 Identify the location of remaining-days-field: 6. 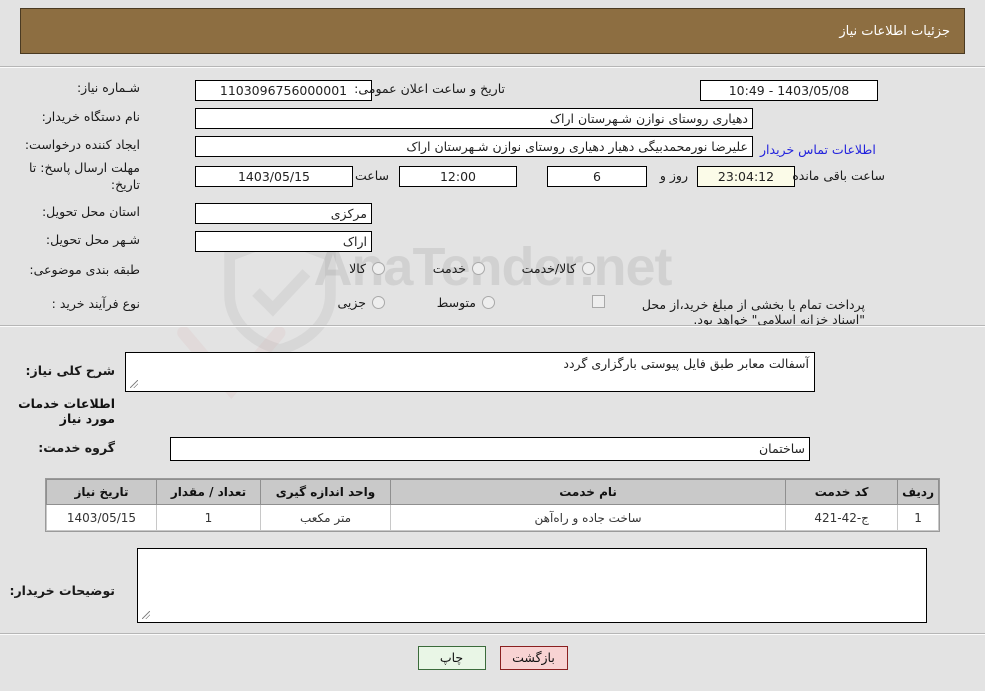
(597, 176).